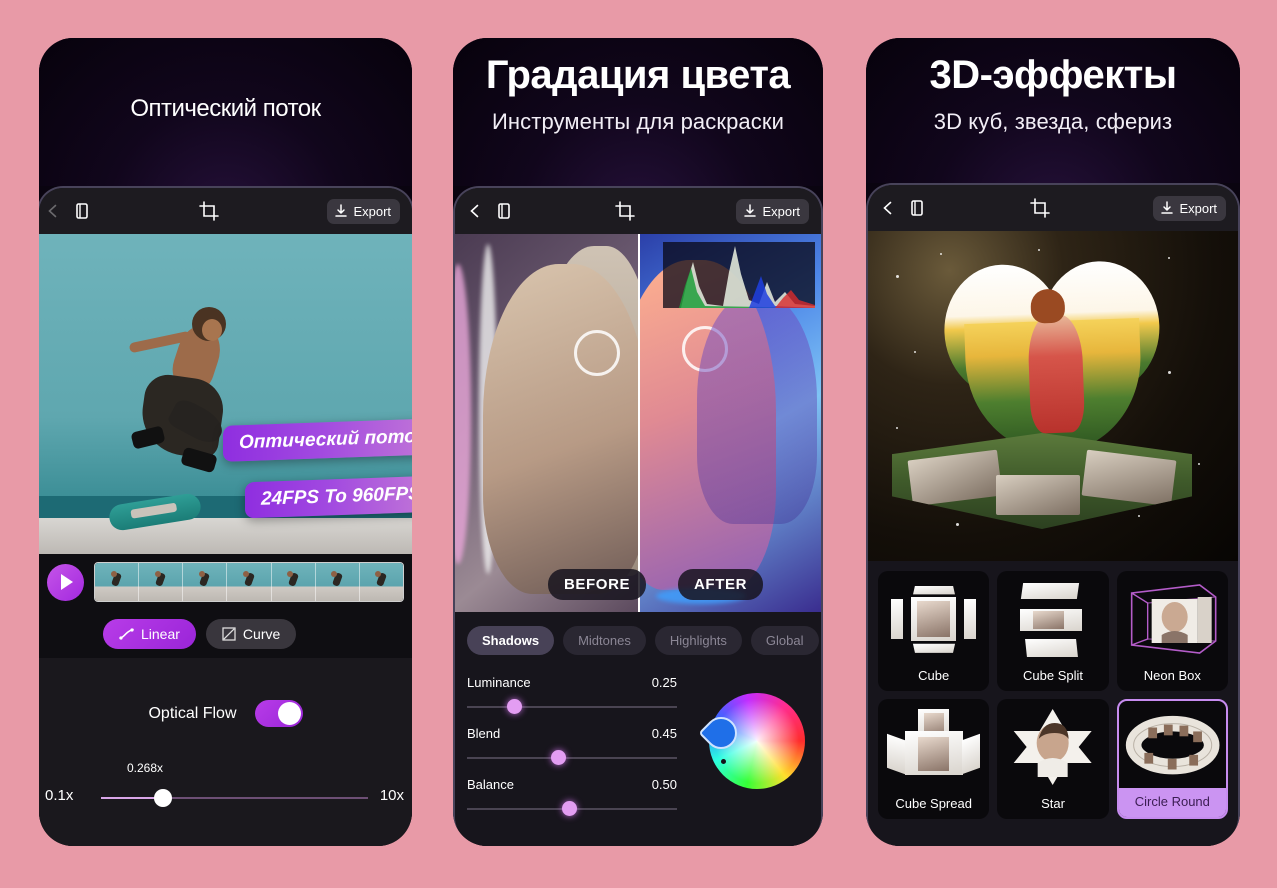  I want to click on circle-round-thumbnail, so click(1172, 749).